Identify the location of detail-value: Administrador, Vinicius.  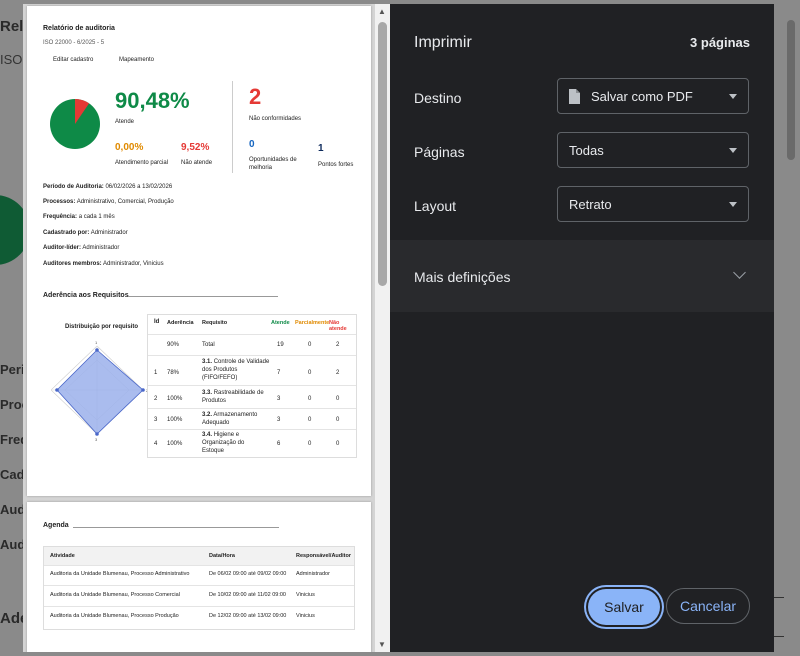
(133, 264).